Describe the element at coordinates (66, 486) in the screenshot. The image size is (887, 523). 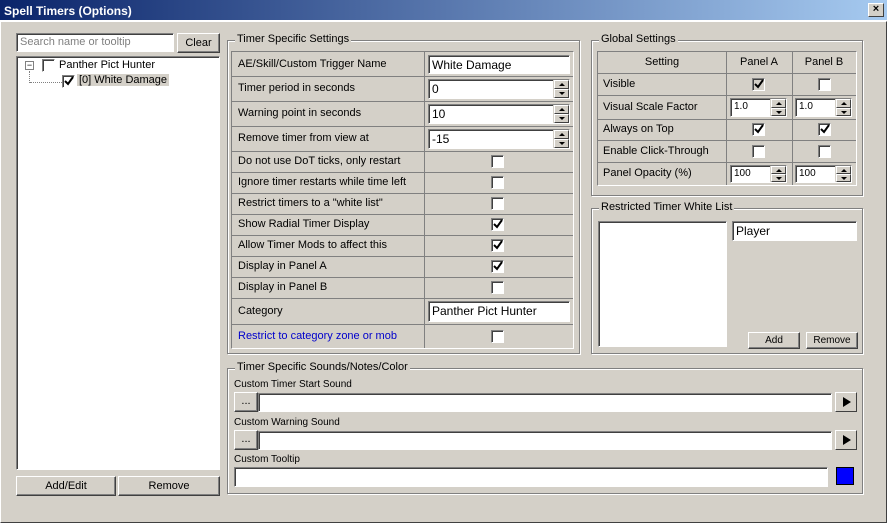
I see `add-edit-button: Add/Edit` at that location.